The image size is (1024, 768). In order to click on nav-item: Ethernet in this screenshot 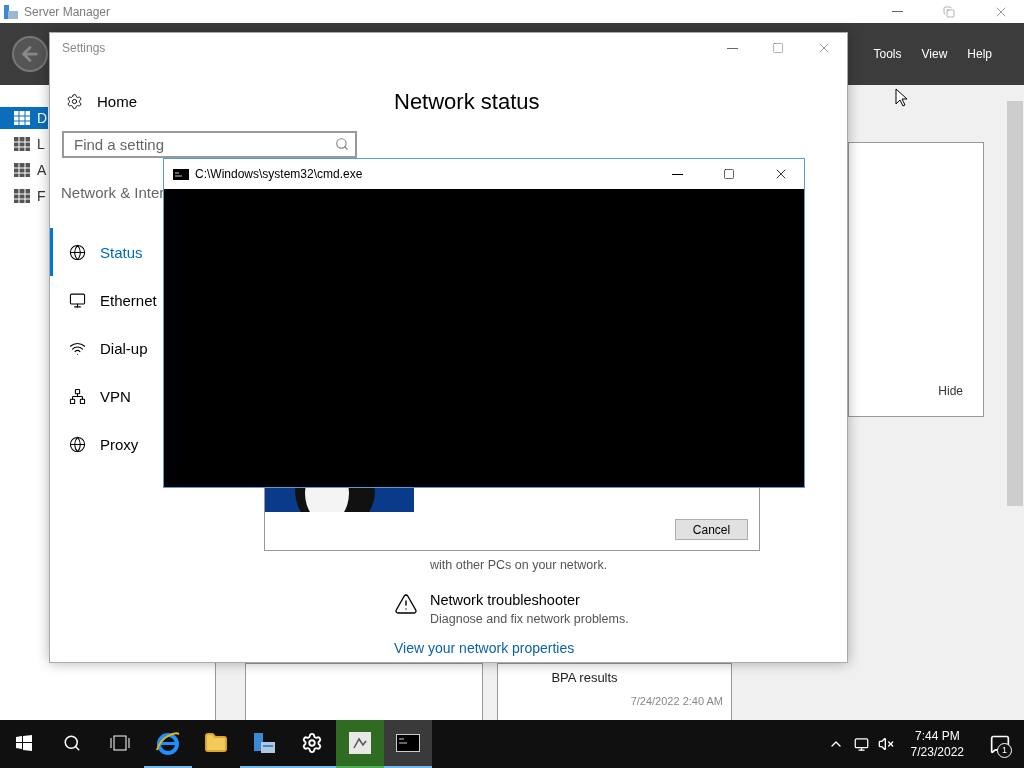, I will do `click(106, 300)`.